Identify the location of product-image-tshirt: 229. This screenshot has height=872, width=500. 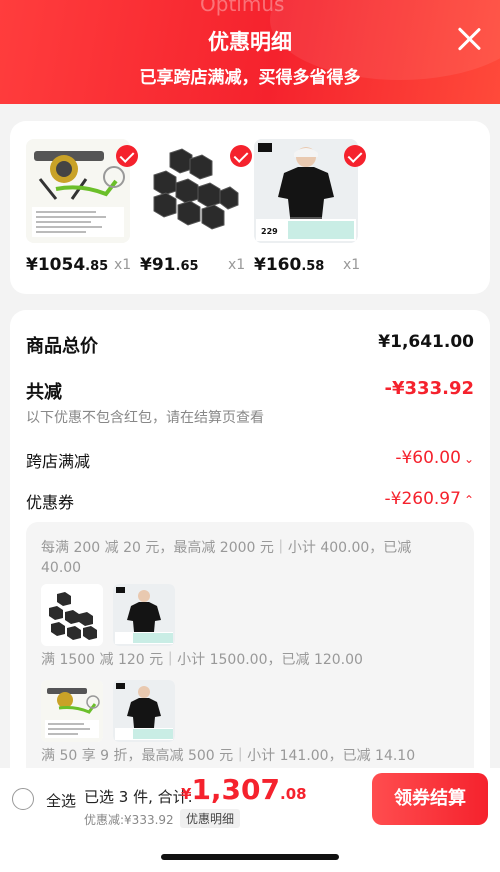
(306, 191).